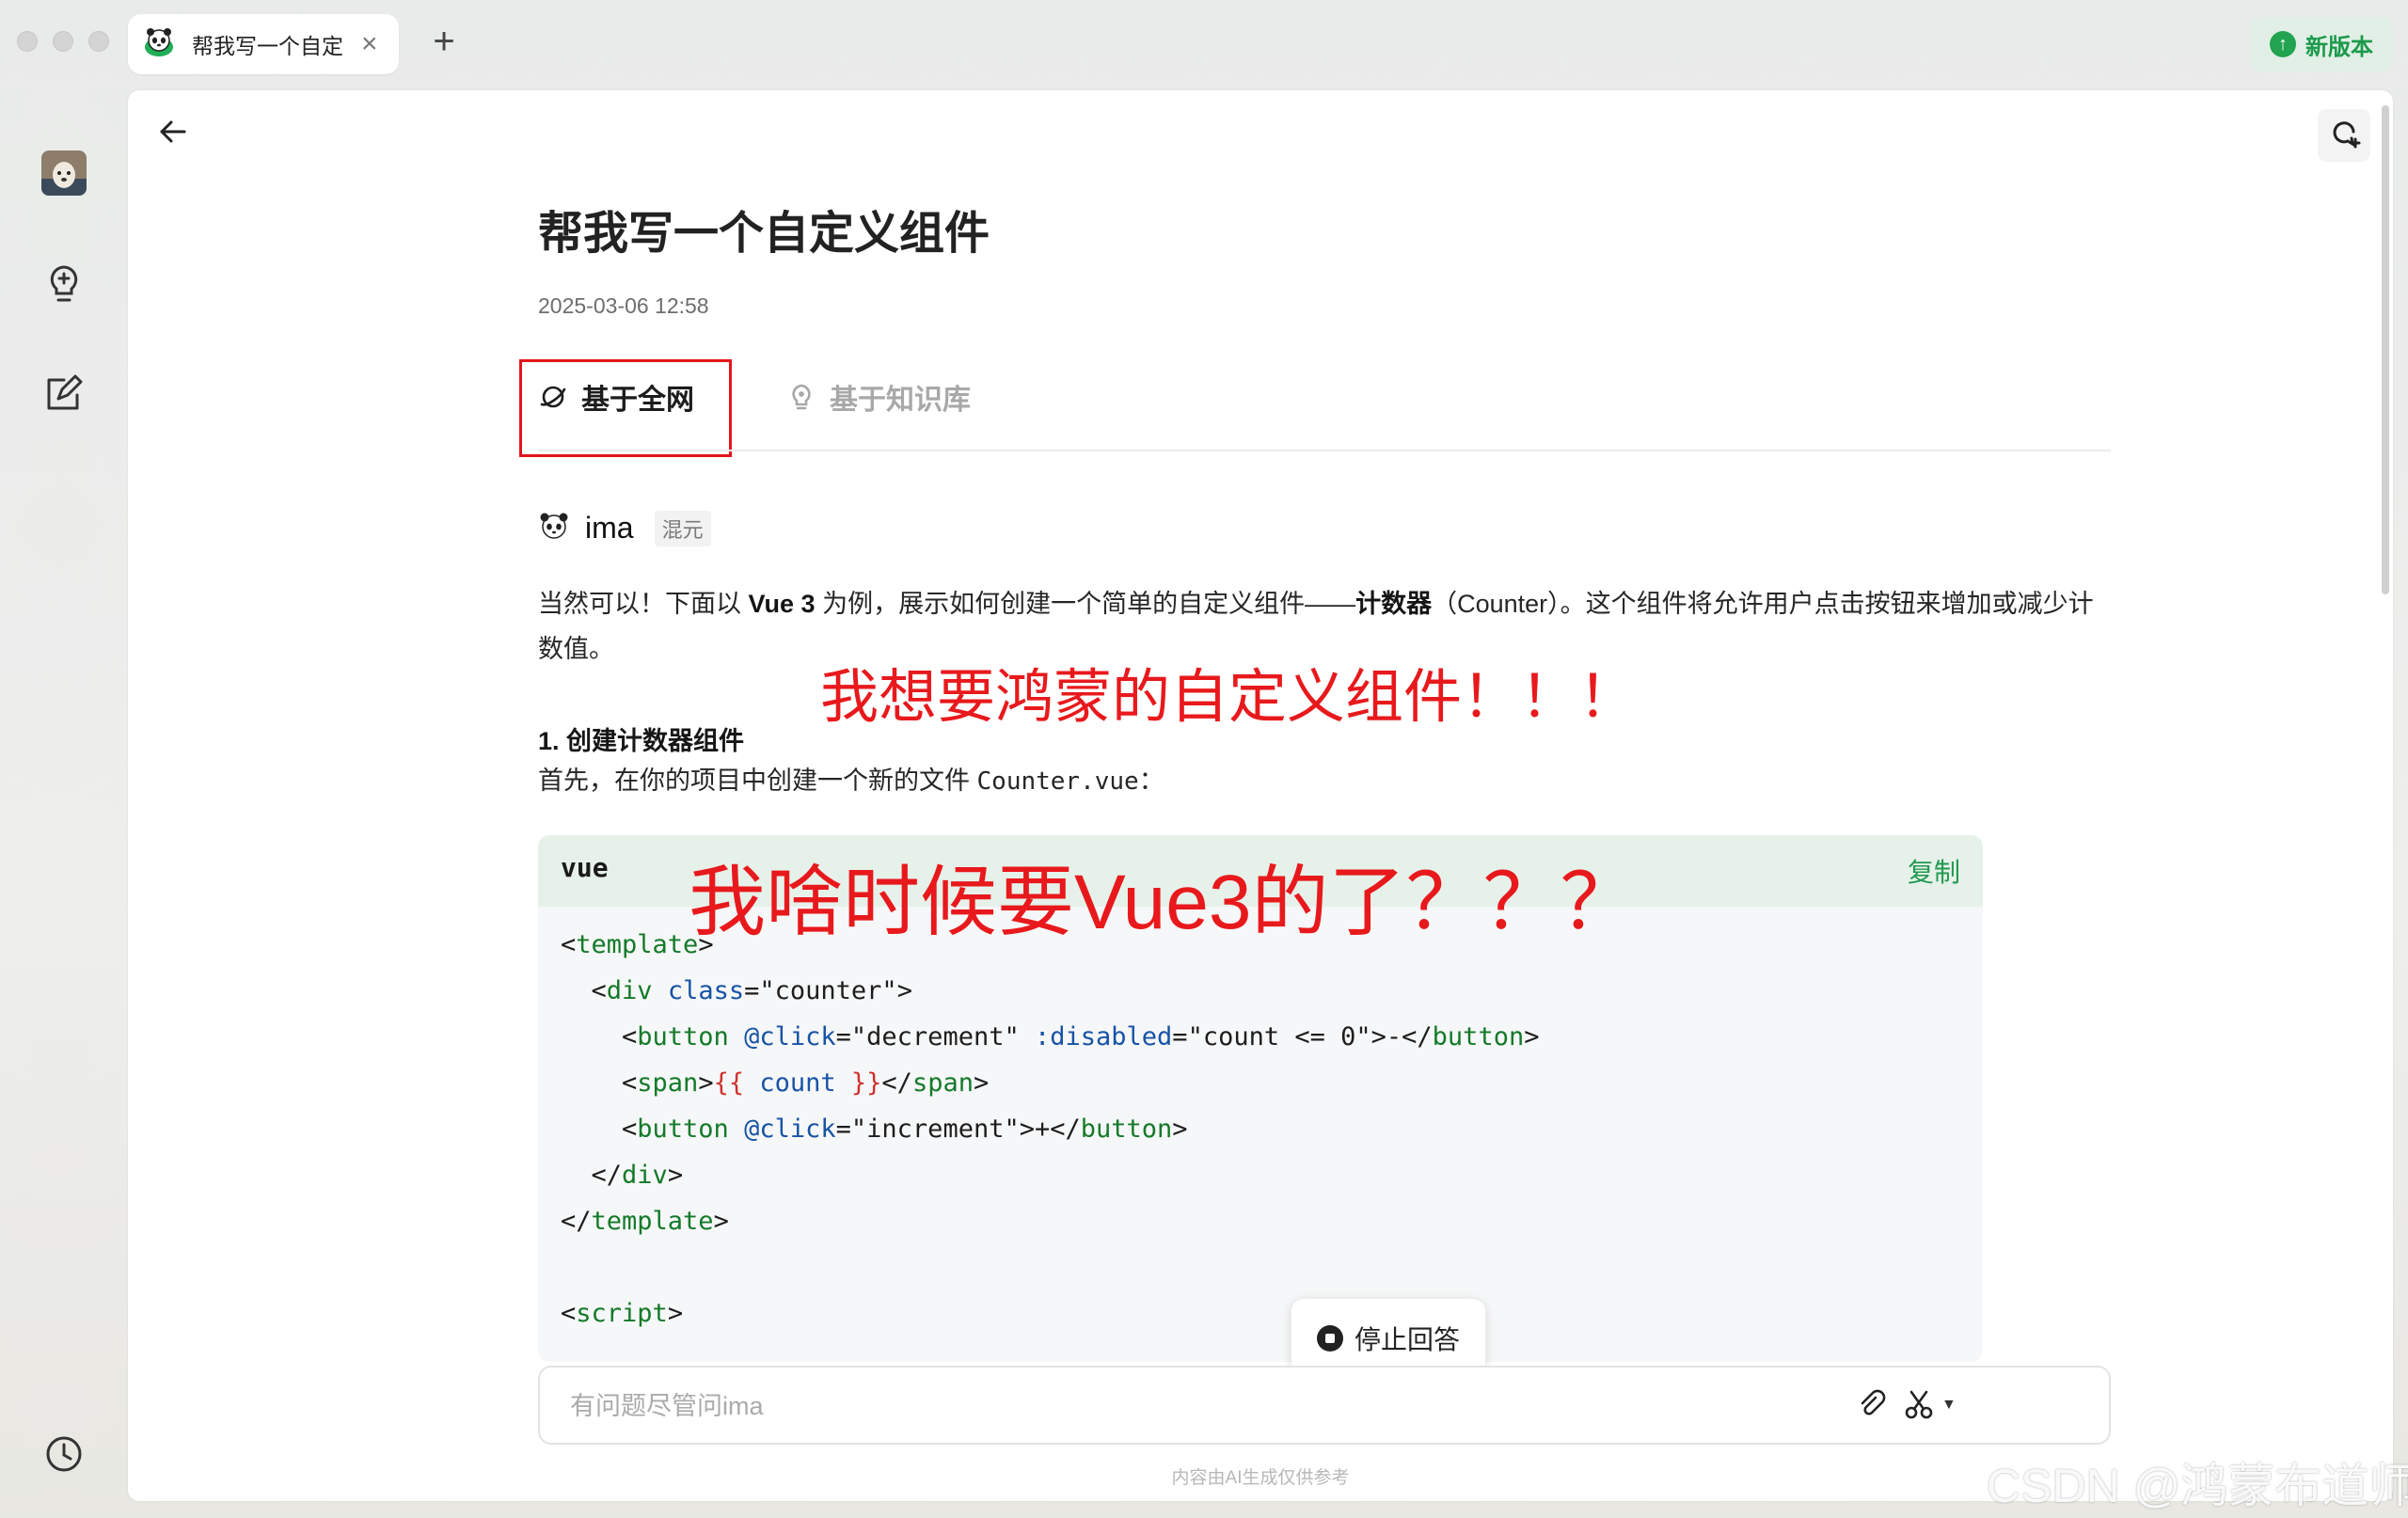 Image resolution: width=2408 pixels, height=1518 pixels. Describe the element at coordinates (2197, 1486) in the screenshot. I see `watermark: CSDN @鸿蒙布道师` at that location.